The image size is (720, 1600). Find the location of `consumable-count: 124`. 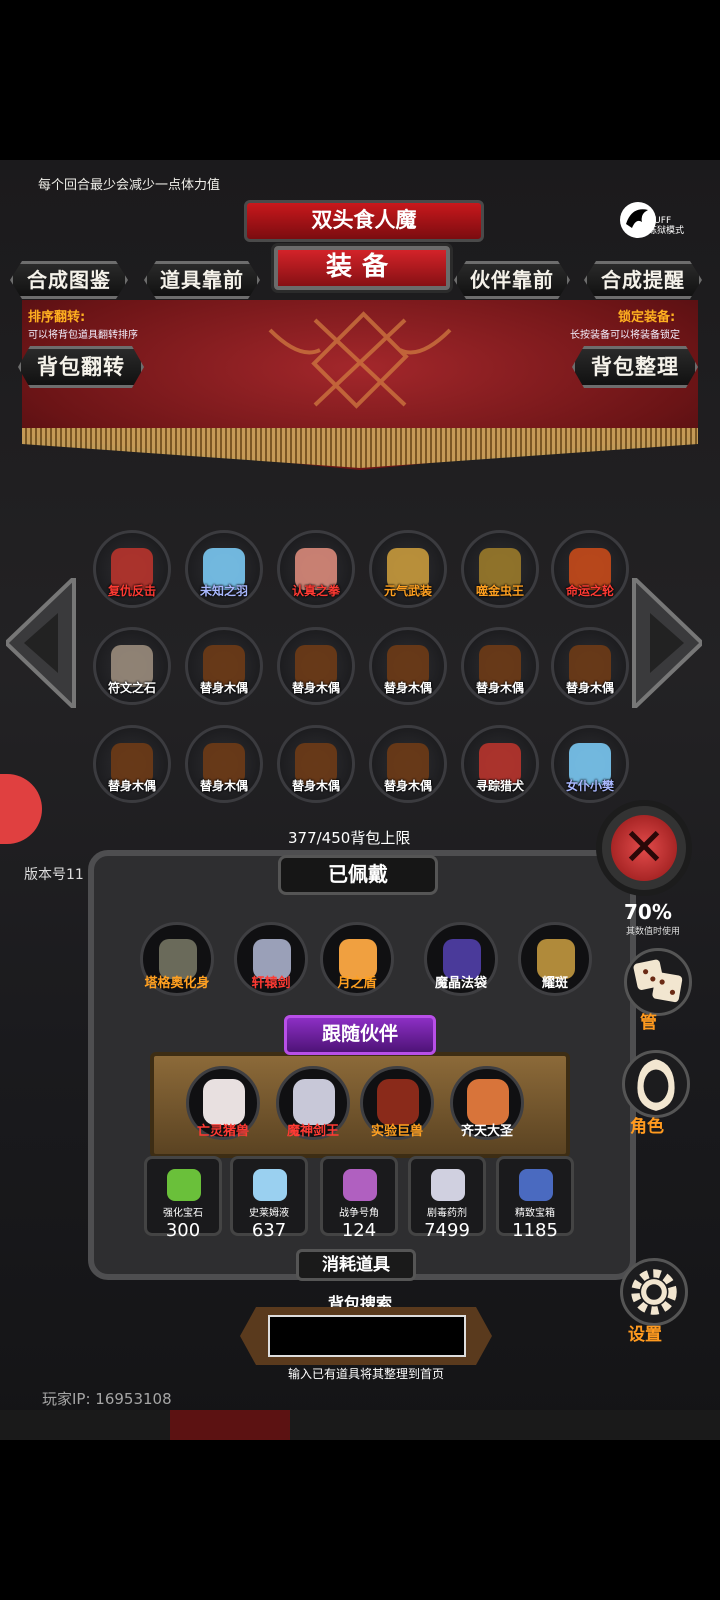

consumable-count: 124 is located at coordinates (359, 1230).